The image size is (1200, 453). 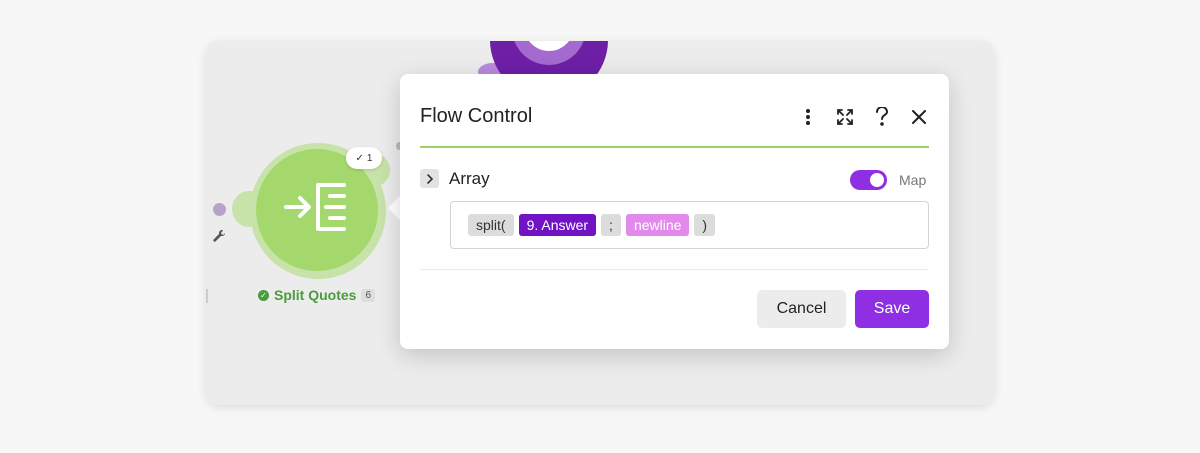 I want to click on module-label: ✓ Split Quotes 6, so click(x=317, y=295).